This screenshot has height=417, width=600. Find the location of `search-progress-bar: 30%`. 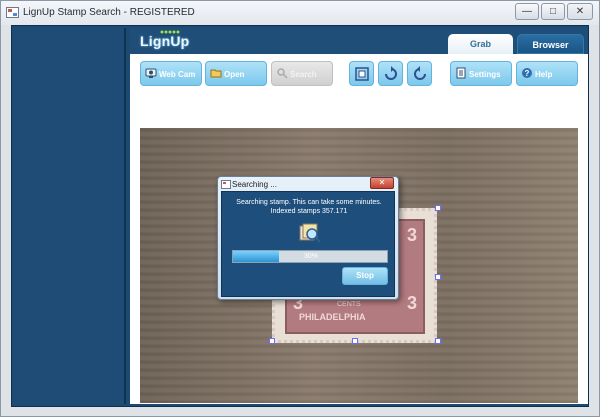

search-progress-bar: 30% is located at coordinates (310, 256).